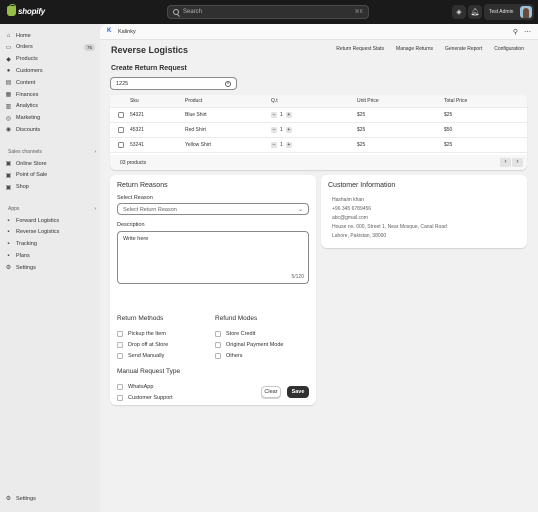 This screenshot has width=538, height=512. Describe the element at coordinates (176, 12) in the screenshot. I see `search-icon` at that location.